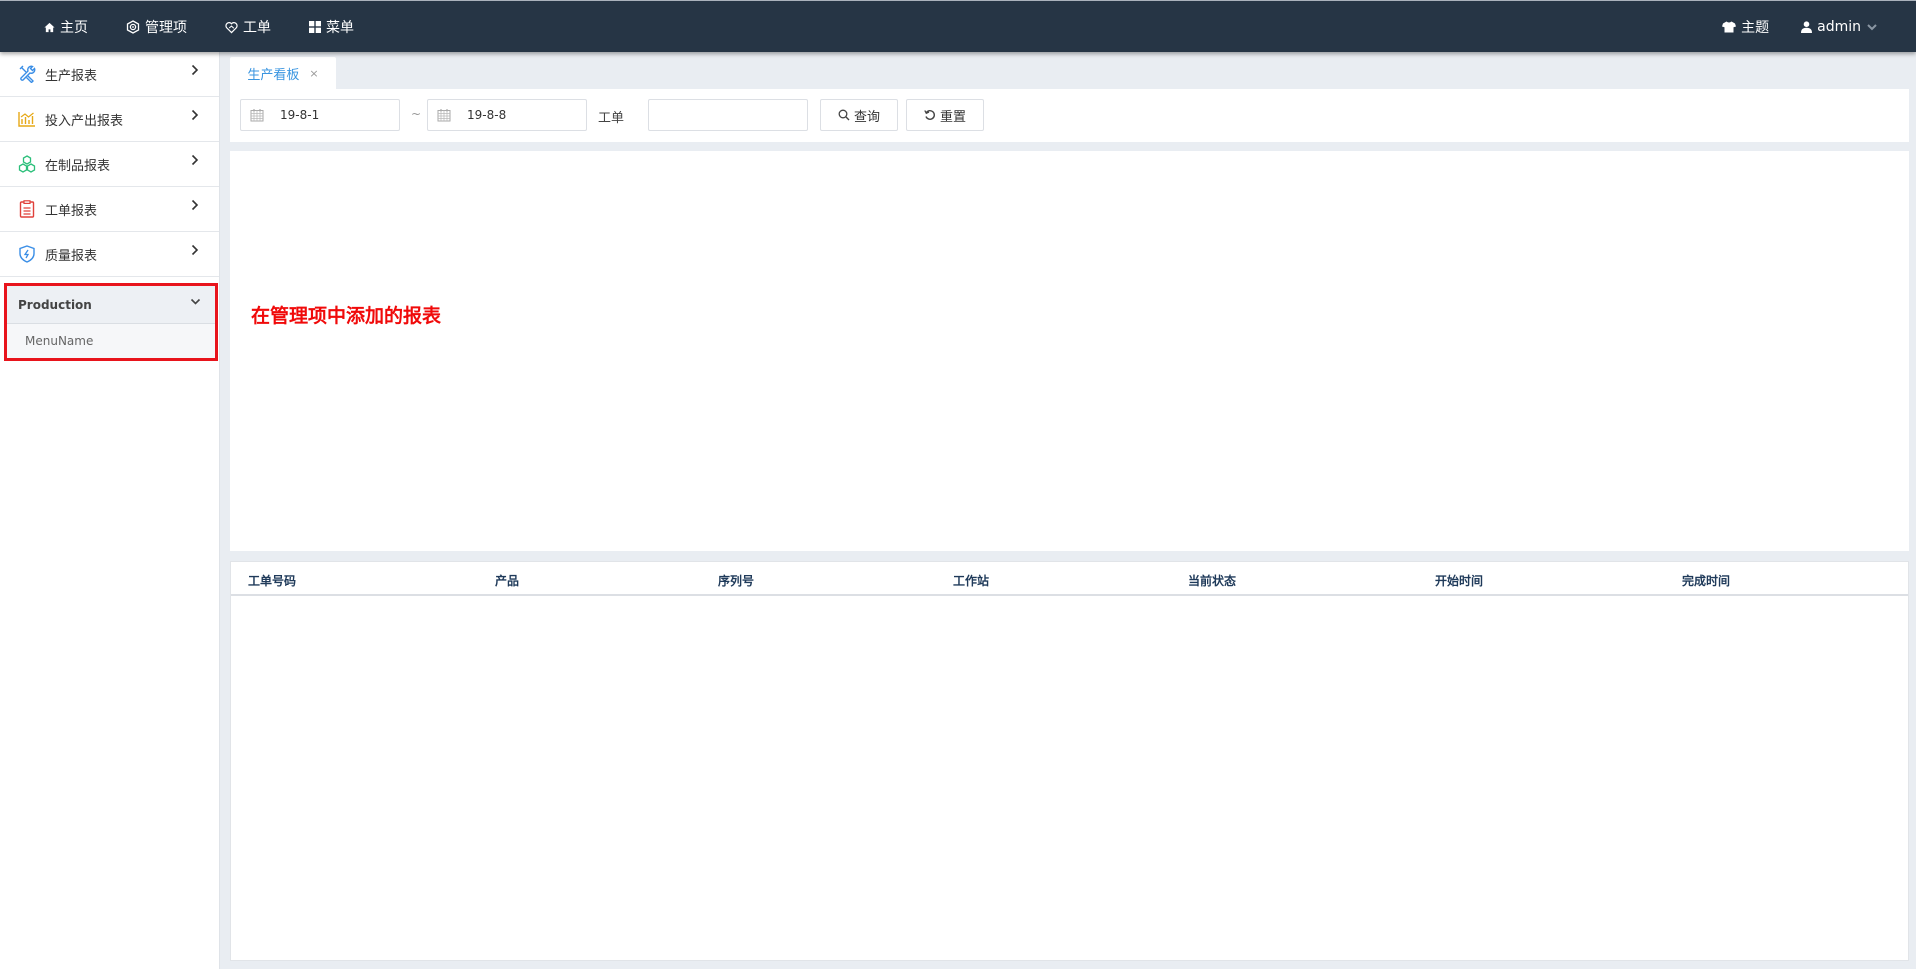  What do you see at coordinates (728, 115) in the screenshot?
I see `workorder-input` at bounding box center [728, 115].